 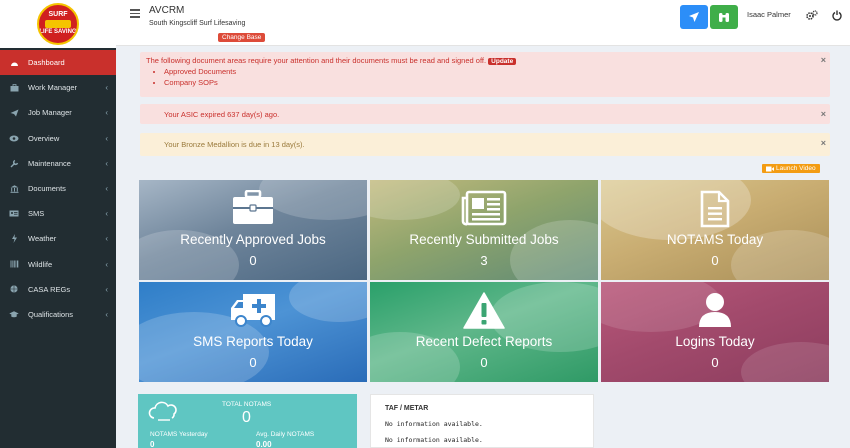 What do you see at coordinates (253, 332) in the screenshot?
I see `sms-reports-today-tile: SMS Reports Today 0` at bounding box center [253, 332].